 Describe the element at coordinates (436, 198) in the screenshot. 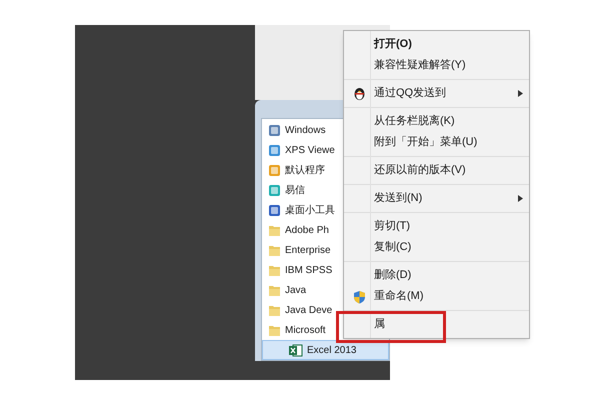

I see `menu-item: 发送到(N)` at that location.